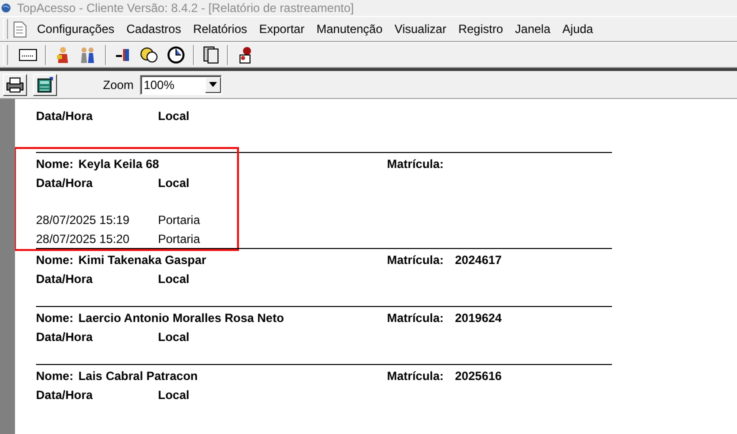 The height and width of the screenshot is (434, 737). I want to click on menu-item: Relatórios, so click(220, 29).